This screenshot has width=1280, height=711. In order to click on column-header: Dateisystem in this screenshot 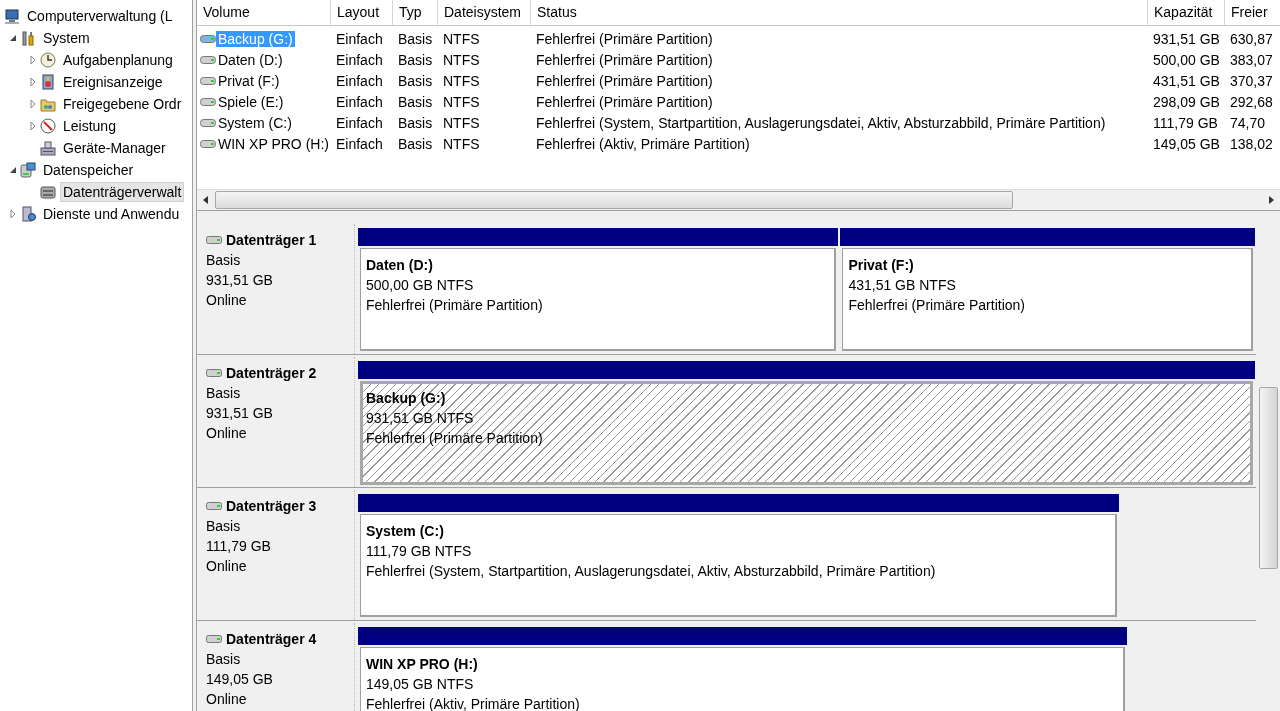, I will do `click(484, 12)`.